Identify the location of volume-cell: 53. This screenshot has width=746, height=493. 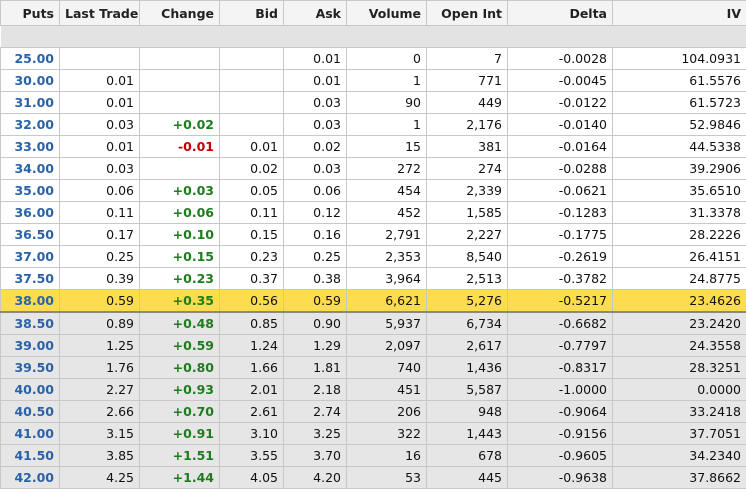
(386, 477).